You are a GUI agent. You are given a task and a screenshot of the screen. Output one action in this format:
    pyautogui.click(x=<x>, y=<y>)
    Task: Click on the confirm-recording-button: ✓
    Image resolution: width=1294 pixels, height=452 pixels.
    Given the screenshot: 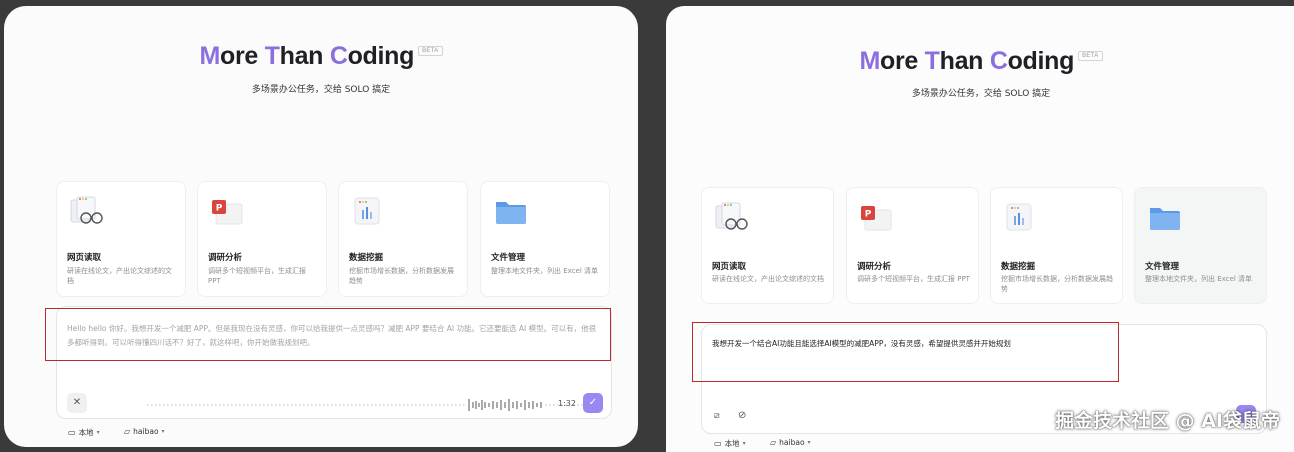 What is the action you would take?
    pyautogui.click(x=593, y=403)
    